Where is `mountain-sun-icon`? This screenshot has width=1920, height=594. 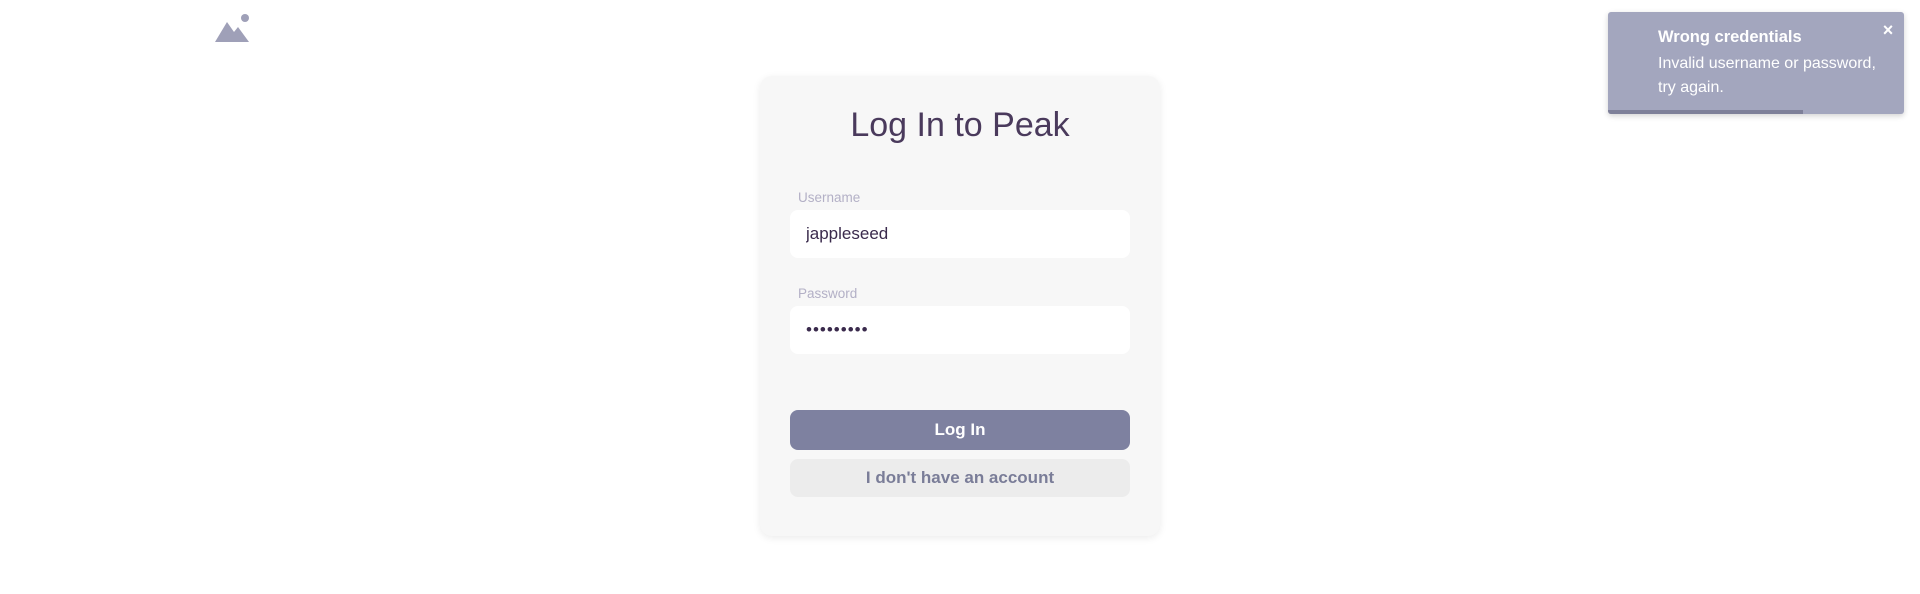
mountain-sun-icon is located at coordinates (232, 28).